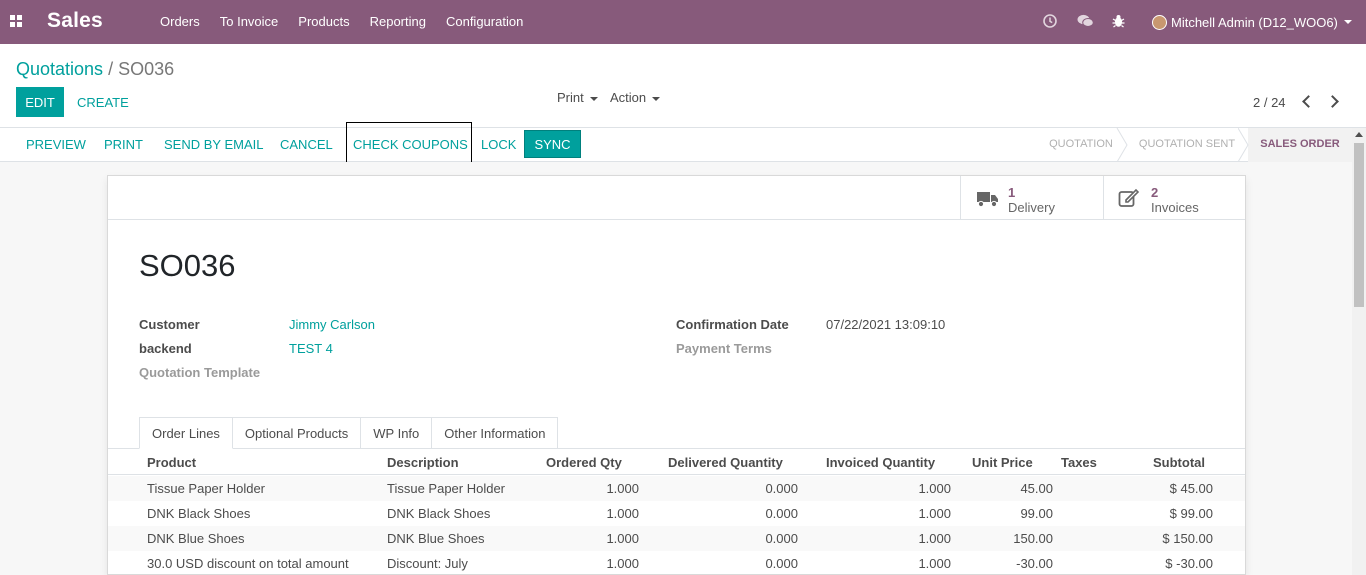  What do you see at coordinates (146, 69) in the screenshot?
I see `breadcrumb-current: SO036` at bounding box center [146, 69].